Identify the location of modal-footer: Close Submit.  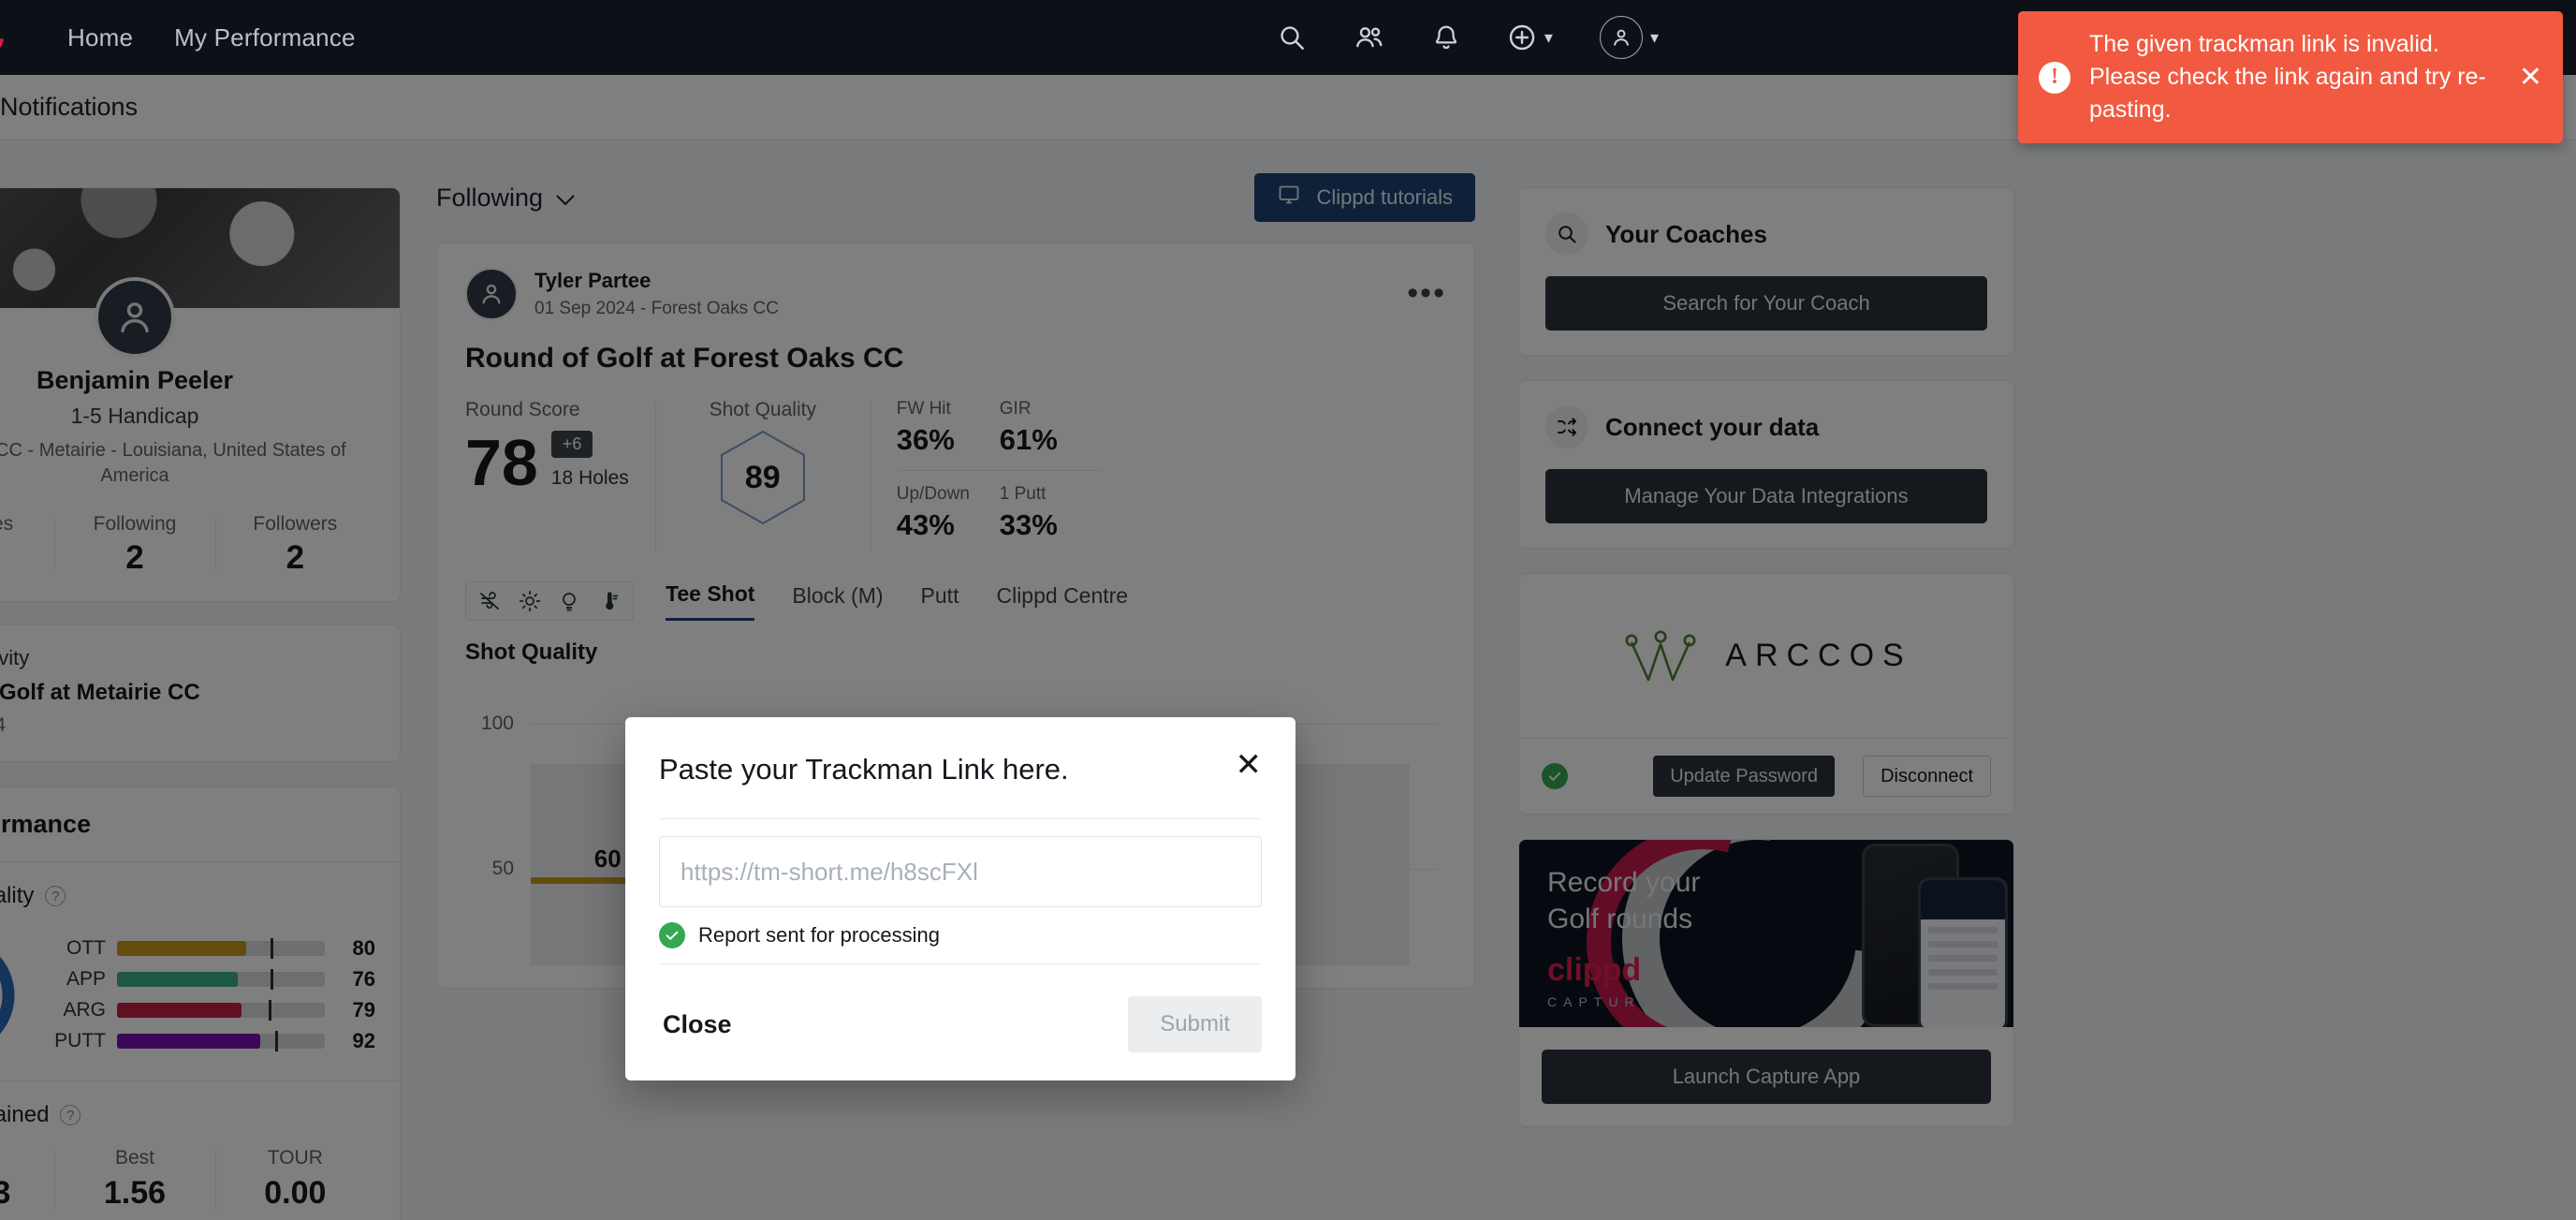
(961, 1024).